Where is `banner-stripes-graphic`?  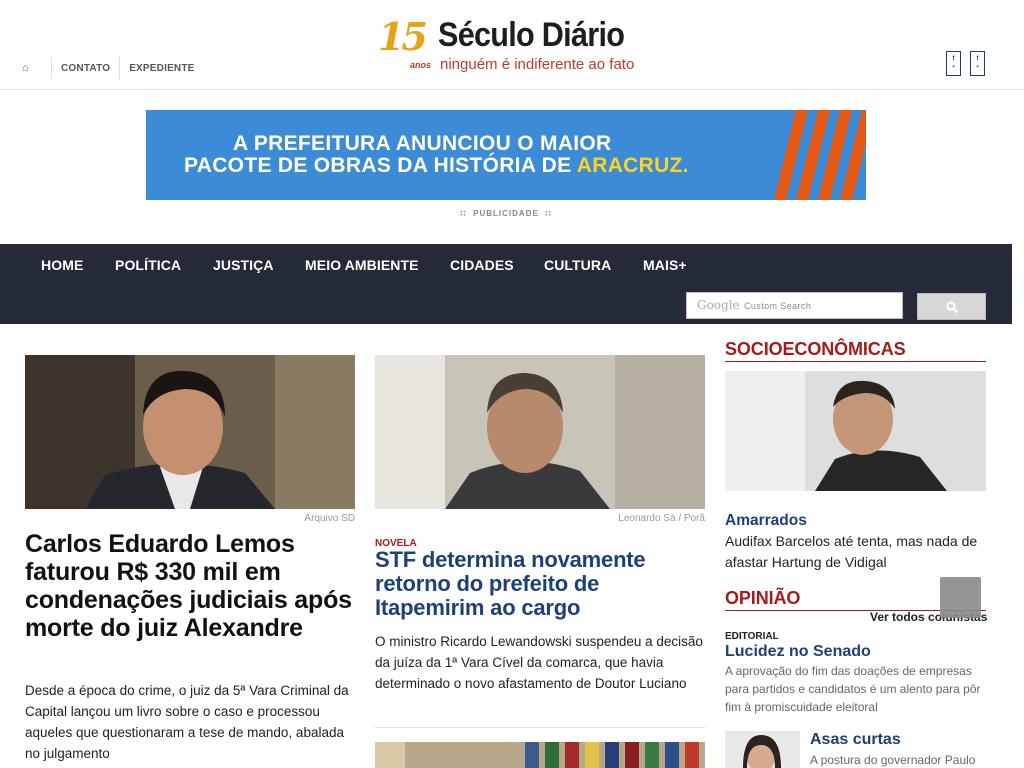 banner-stripes-graphic is located at coordinates (820, 155).